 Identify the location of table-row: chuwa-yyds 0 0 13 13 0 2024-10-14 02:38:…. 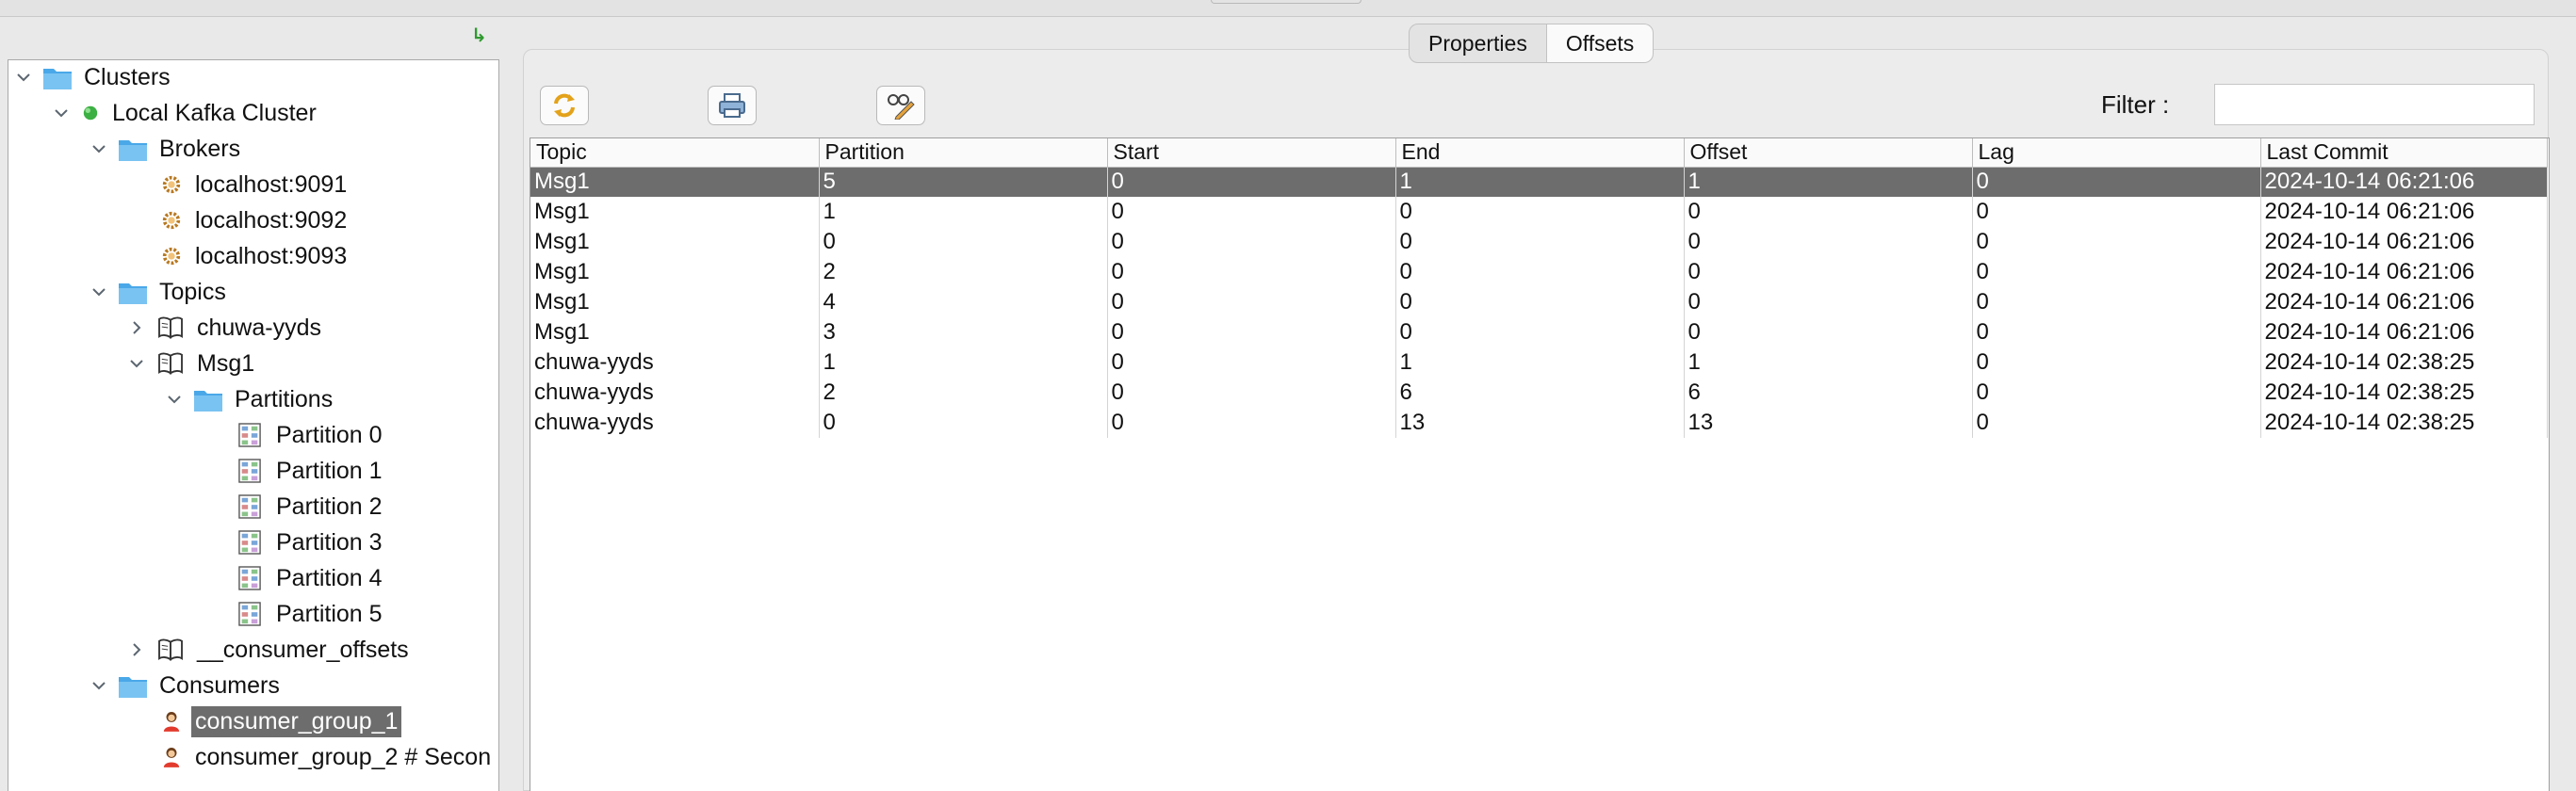
(1539, 423).